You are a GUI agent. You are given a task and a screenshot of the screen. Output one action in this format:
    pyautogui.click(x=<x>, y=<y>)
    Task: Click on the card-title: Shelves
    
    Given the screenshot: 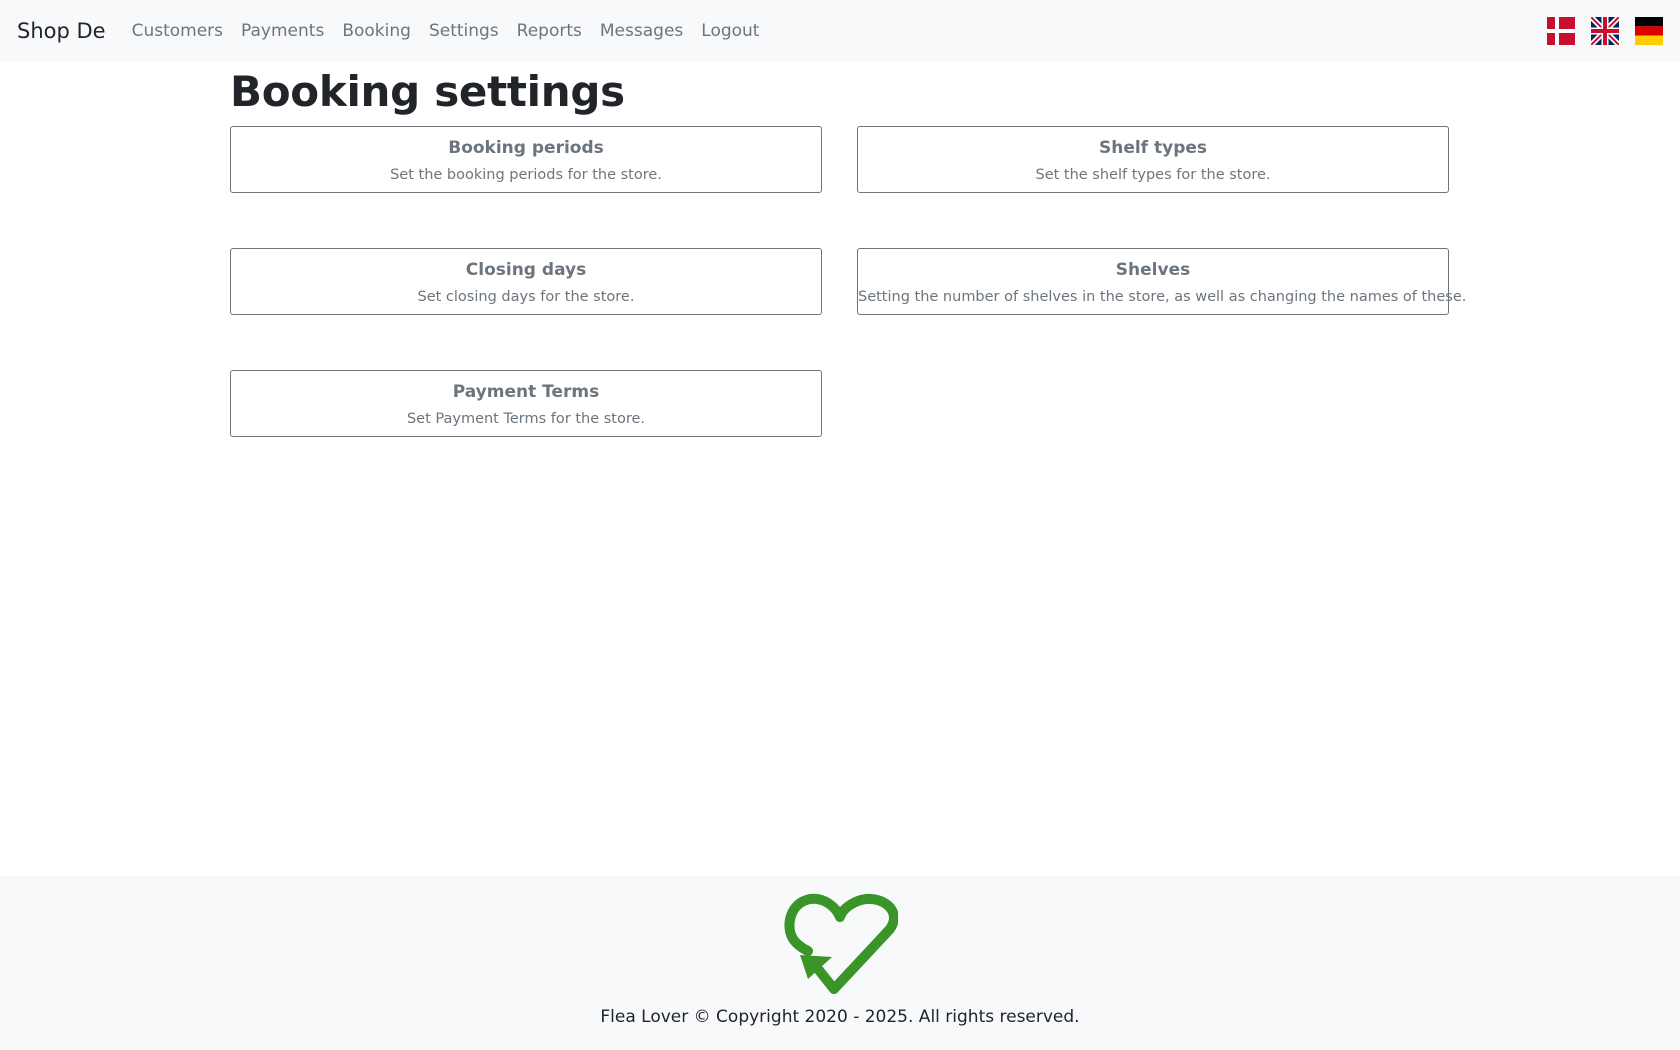 What is the action you would take?
    pyautogui.click(x=1153, y=270)
    